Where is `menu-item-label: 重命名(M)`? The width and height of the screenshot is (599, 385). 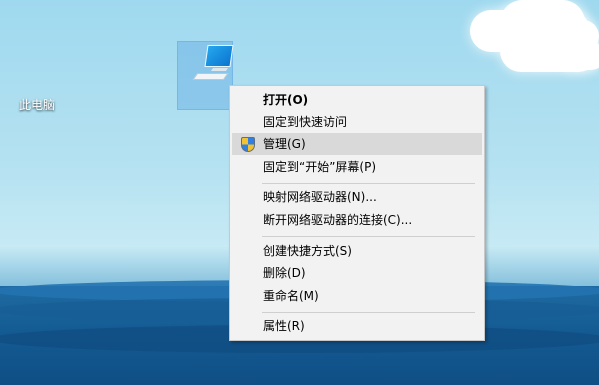
menu-item-label: 重命名(M) is located at coordinates (291, 296).